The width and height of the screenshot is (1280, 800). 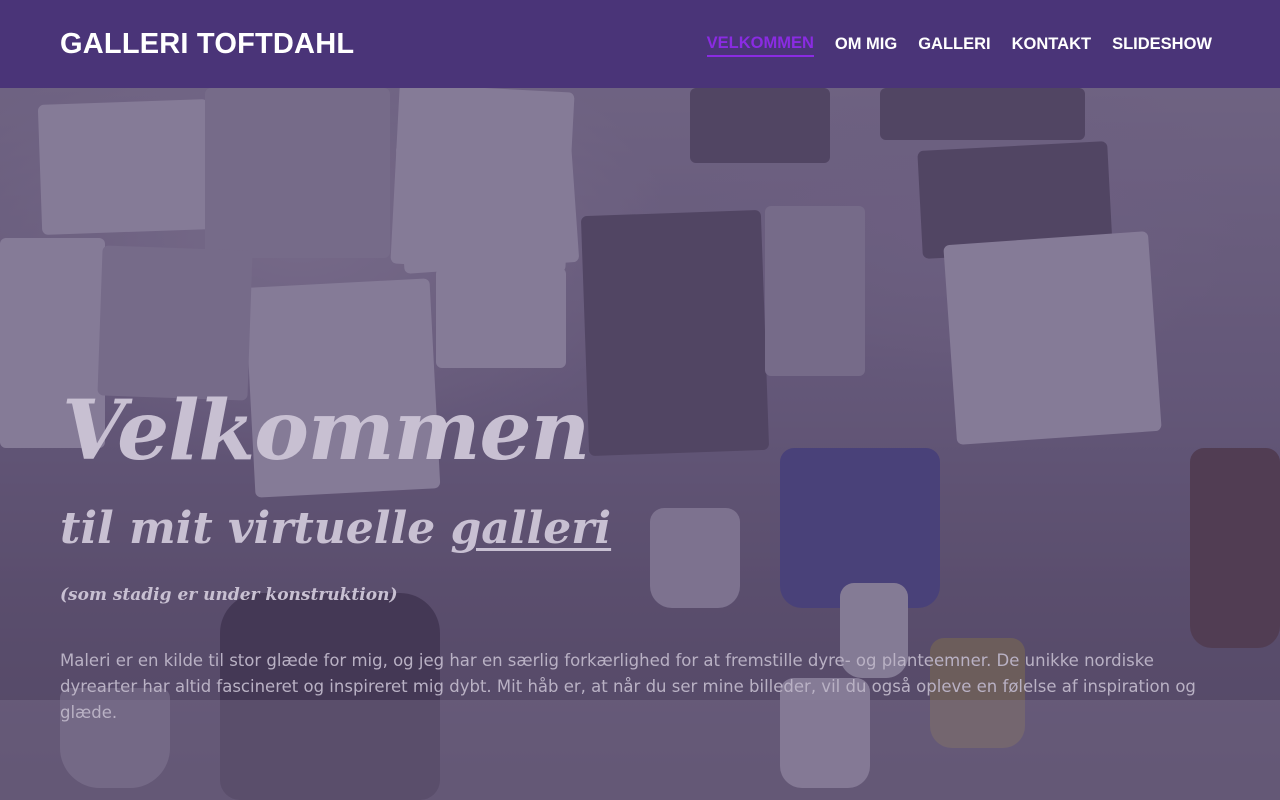 What do you see at coordinates (1051, 44) in the screenshot?
I see `nav-item-kontakt: KONTAKT` at bounding box center [1051, 44].